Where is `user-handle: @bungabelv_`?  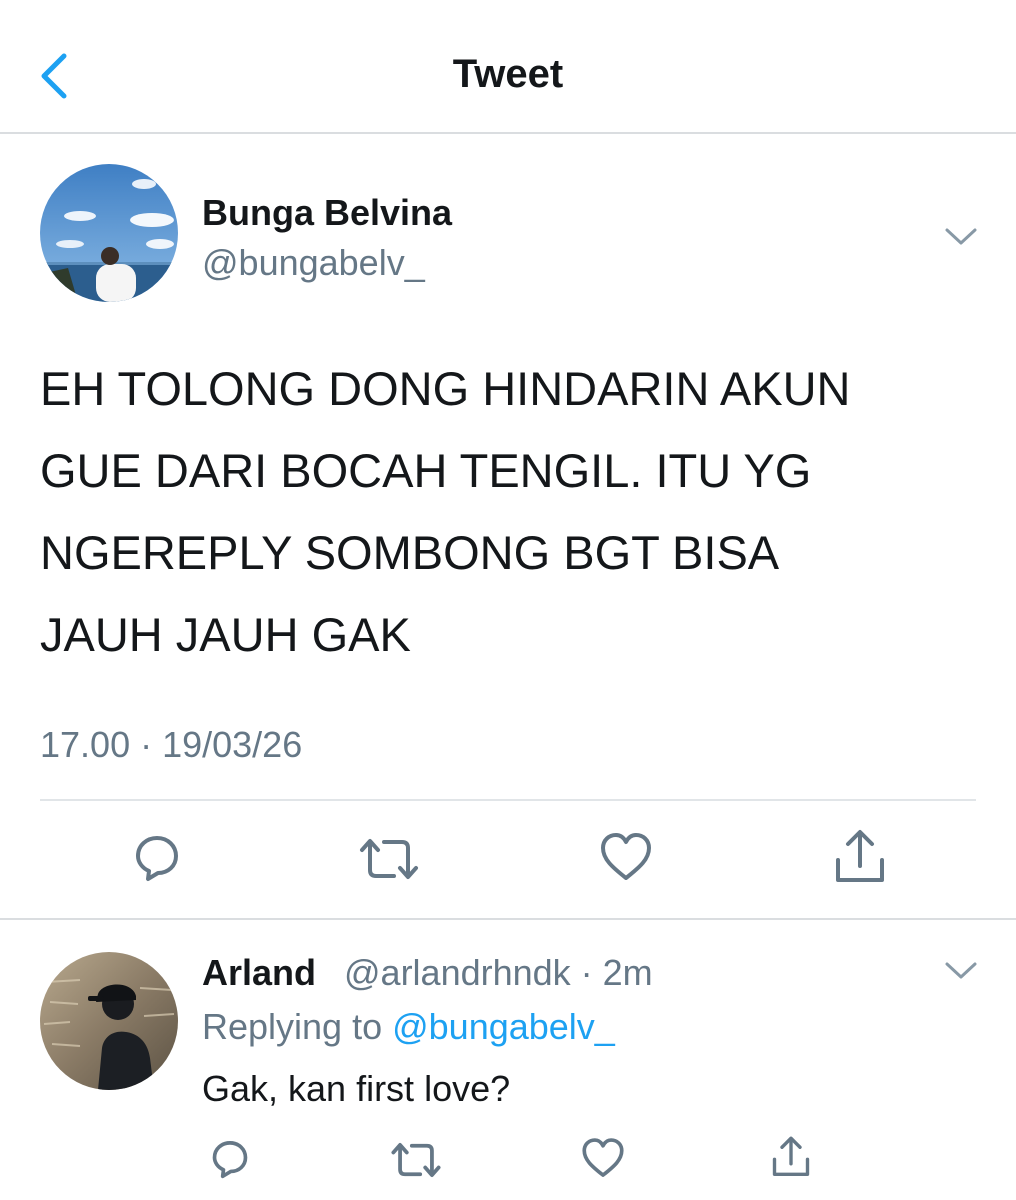
user-handle: @bungabelv_ is located at coordinates (313, 263).